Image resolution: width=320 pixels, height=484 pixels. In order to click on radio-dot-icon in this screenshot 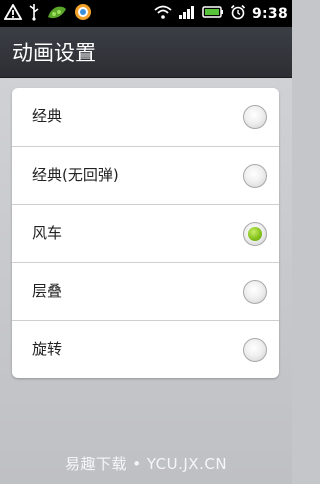, I will do `click(255, 234)`.